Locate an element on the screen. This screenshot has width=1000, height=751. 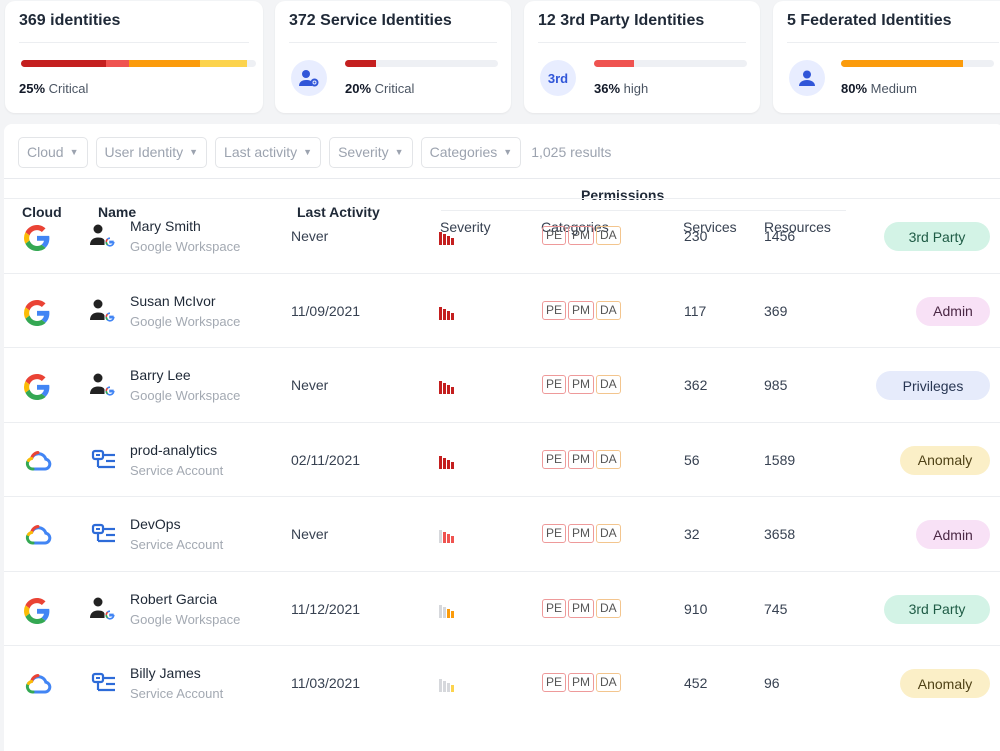
google-icon is located at coordinates (36, 312).